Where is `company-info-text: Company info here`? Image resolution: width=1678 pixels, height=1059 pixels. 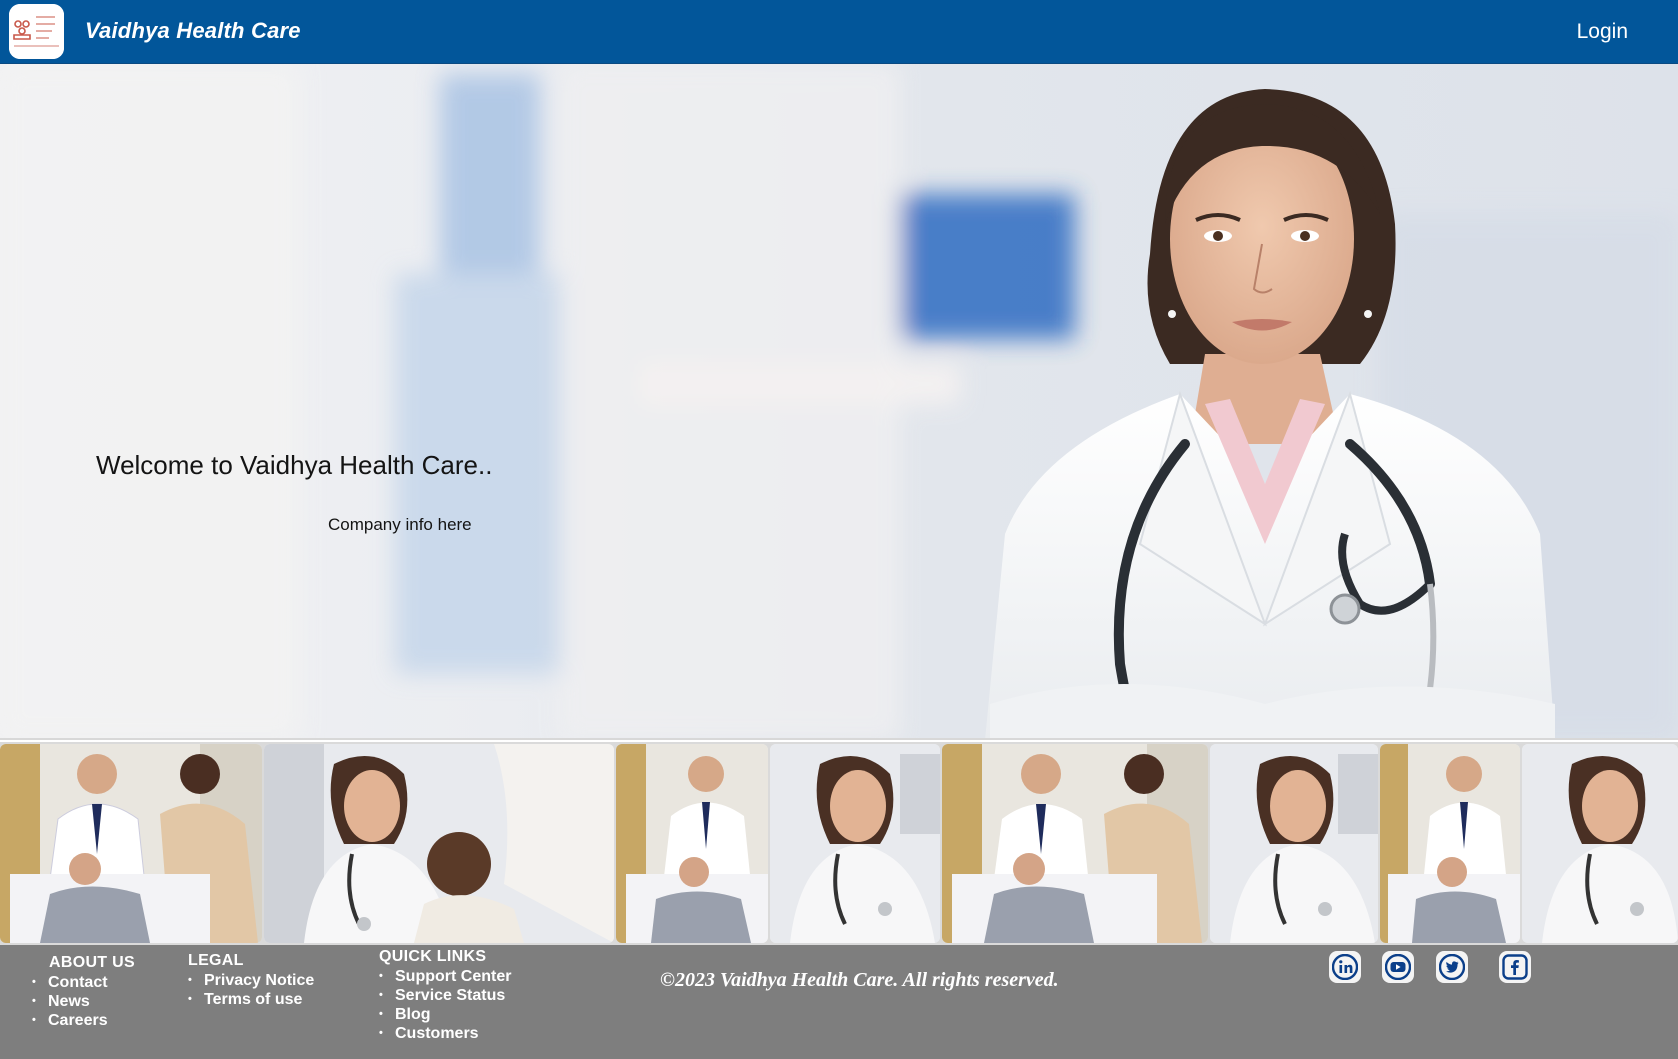 company-info-text: Company info here is located at coordinates (400, 524).